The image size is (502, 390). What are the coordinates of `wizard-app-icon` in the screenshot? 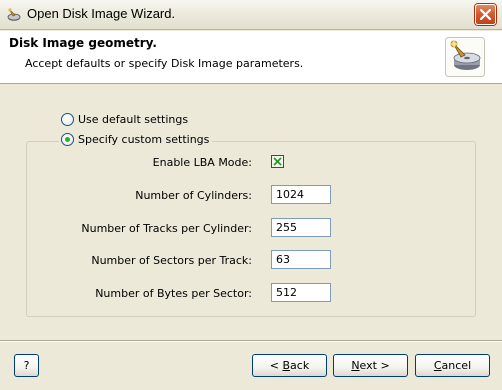 It's located at (14, 14).